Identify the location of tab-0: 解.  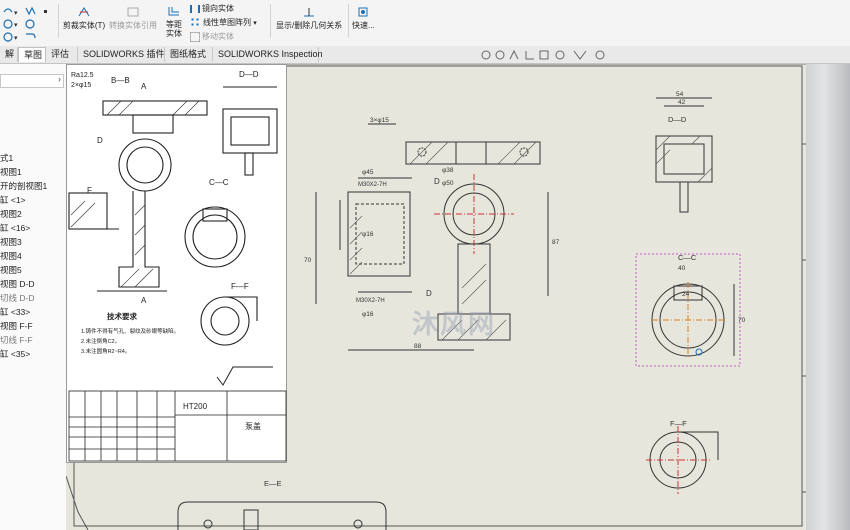
(9, 54).